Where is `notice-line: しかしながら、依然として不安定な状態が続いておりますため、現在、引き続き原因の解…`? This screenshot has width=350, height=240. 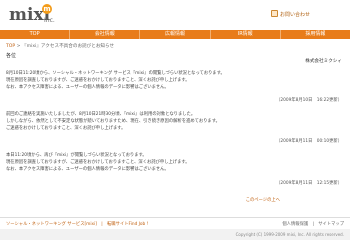 notice-line: しかしながら、依然として不安定な状態が続いておりますため、現在、引き続き原因の解… is located at coordinates (113, 121).